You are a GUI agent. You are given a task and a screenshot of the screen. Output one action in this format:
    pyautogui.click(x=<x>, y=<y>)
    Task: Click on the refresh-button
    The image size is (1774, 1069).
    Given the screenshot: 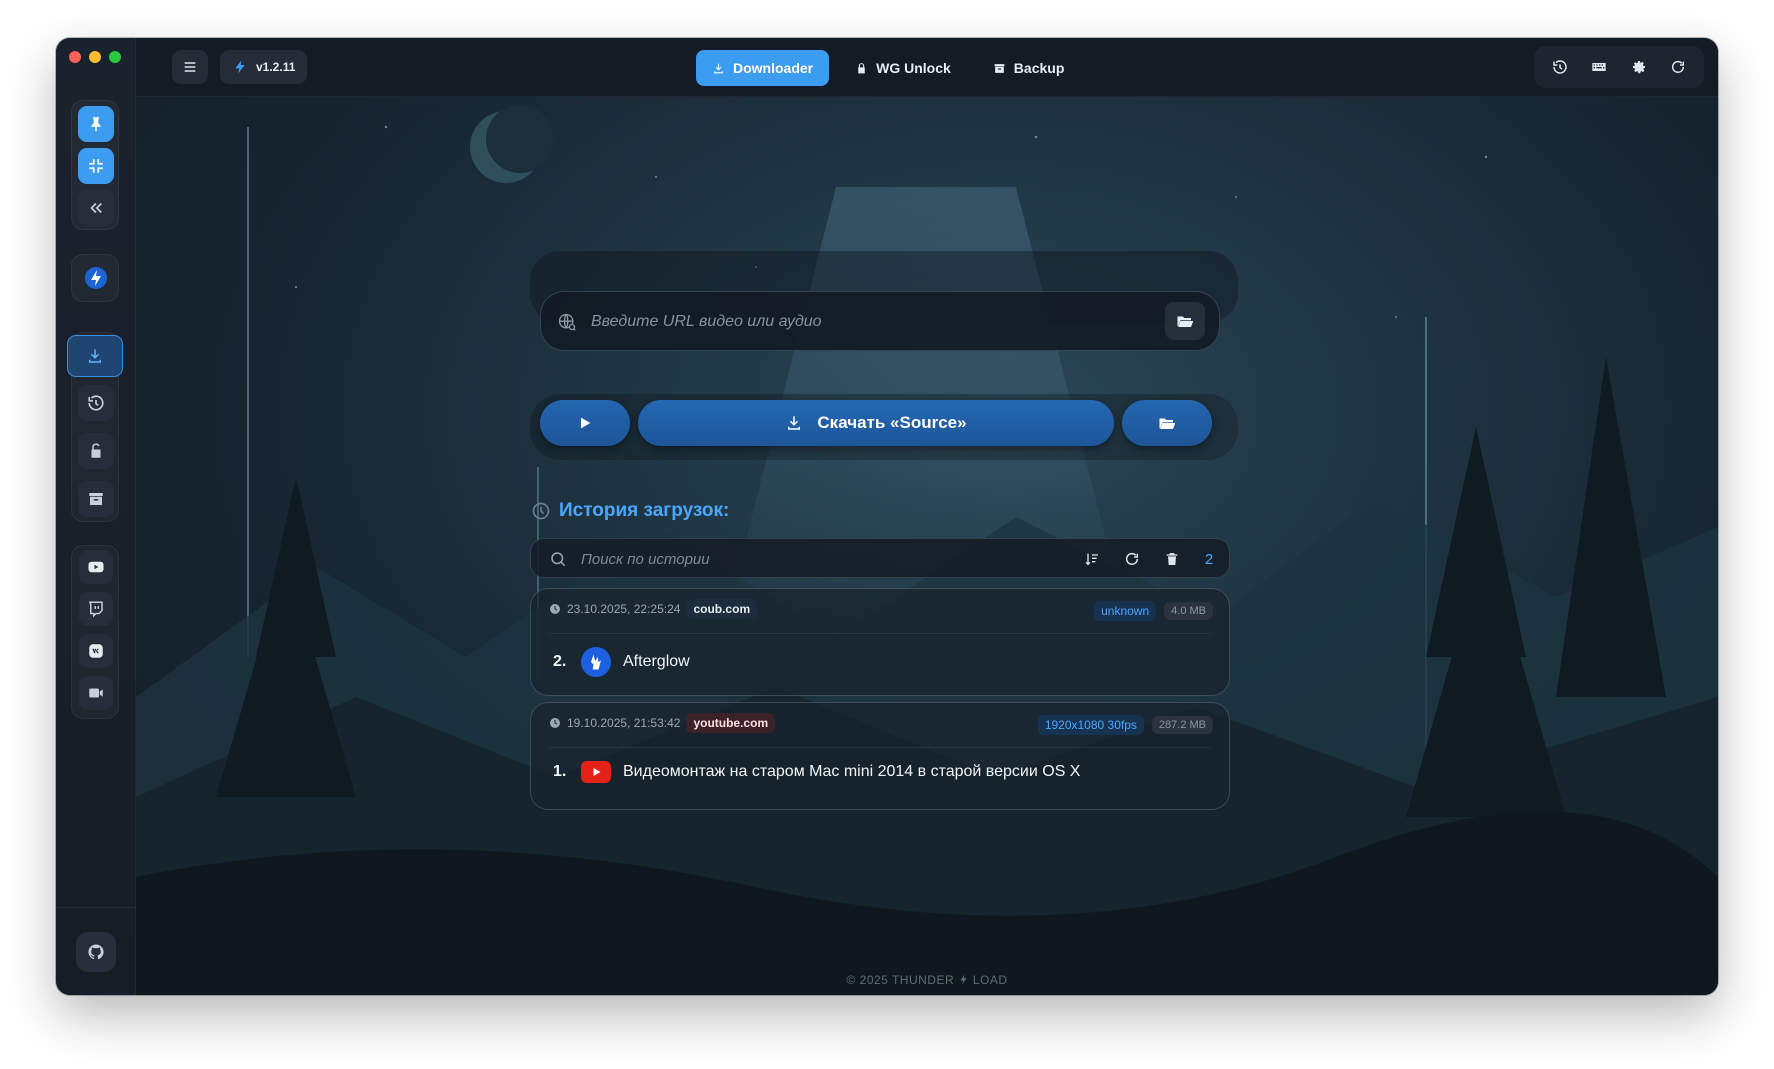 What is the action you would take?
    pyautogui.click(x=1678, y=67)
    